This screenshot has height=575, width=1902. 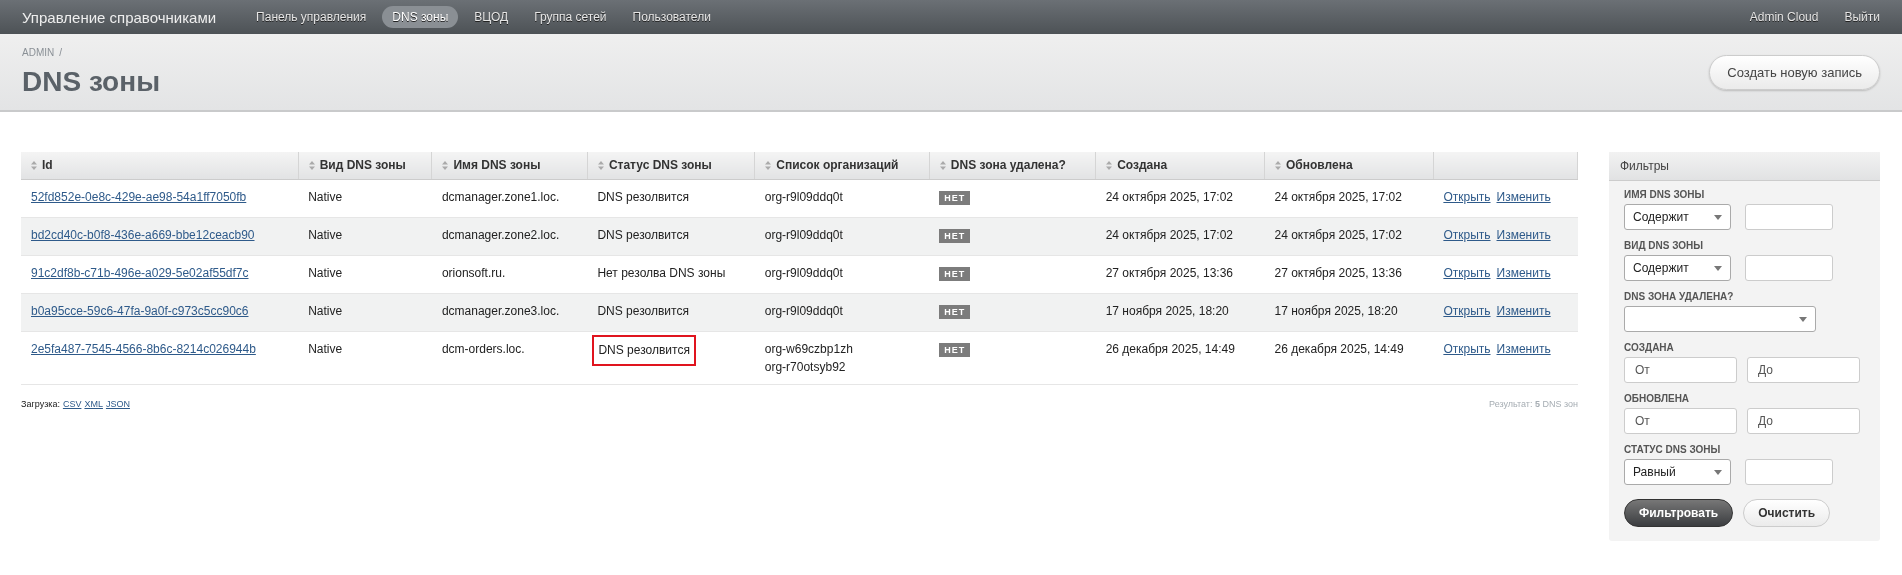 I want to click on table-cell: orionsoft.ru., so click(x=473, y=273).